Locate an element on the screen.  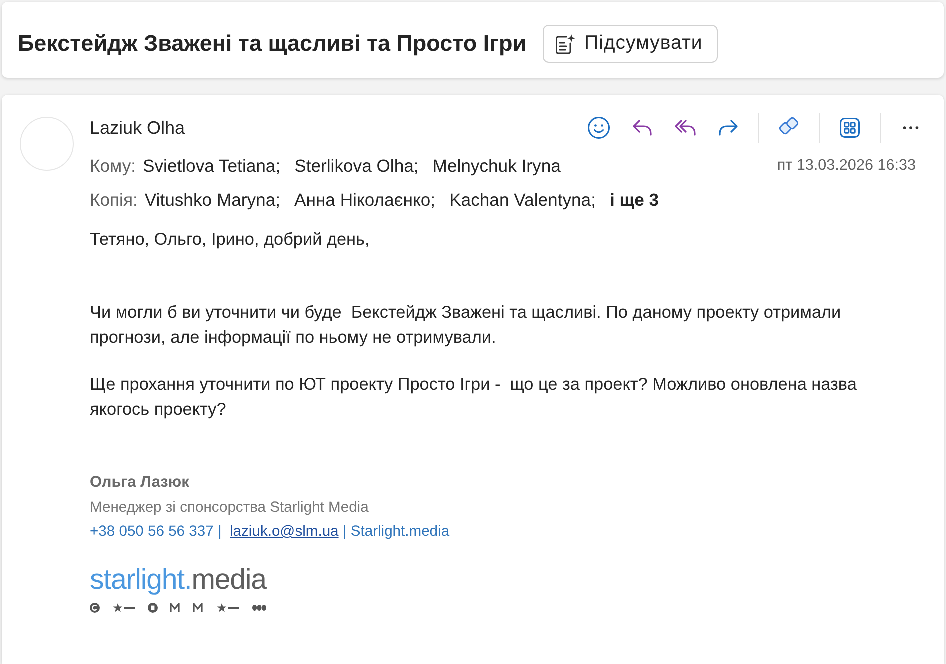
recipient-name: Kachan Valentyna; is located at coordinates (523, 200).